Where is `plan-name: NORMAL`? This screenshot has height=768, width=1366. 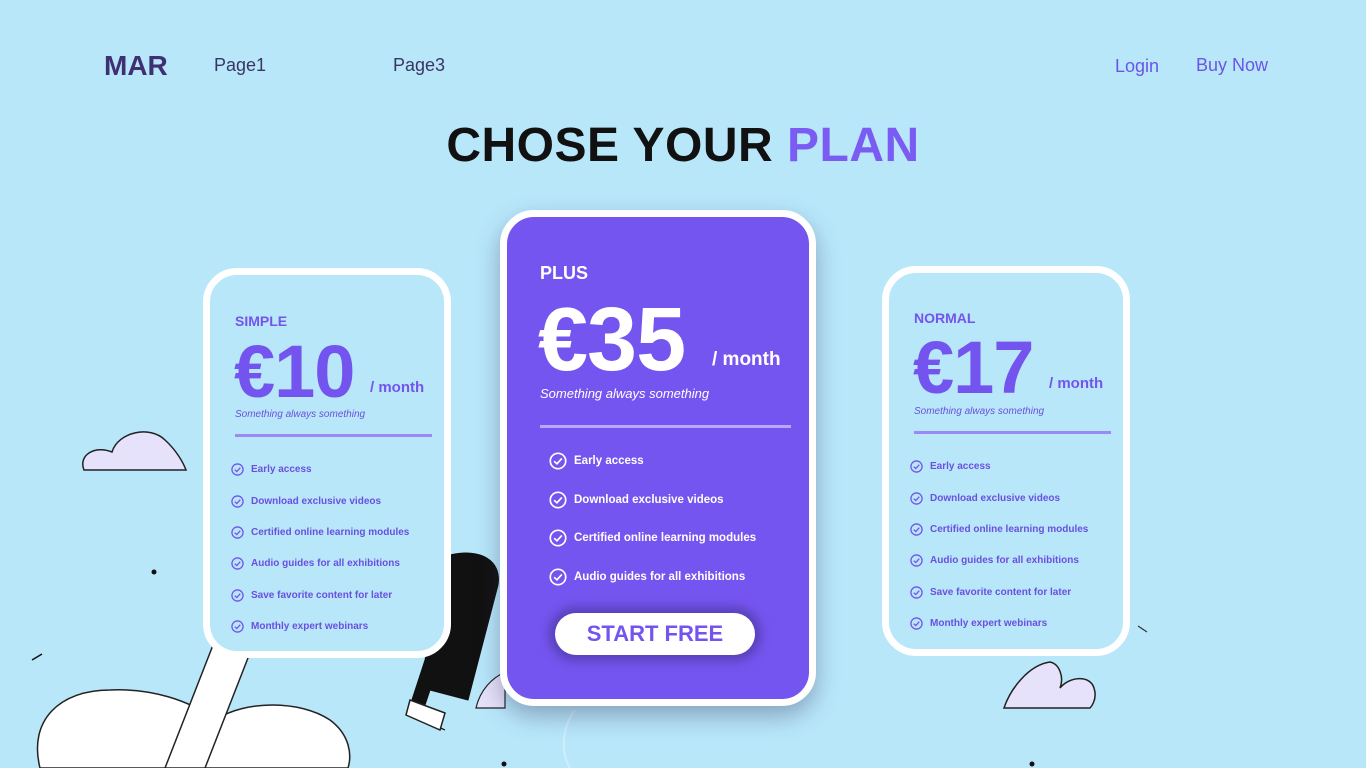 plan-name: NORMAL is located at coordinates (945, 318).